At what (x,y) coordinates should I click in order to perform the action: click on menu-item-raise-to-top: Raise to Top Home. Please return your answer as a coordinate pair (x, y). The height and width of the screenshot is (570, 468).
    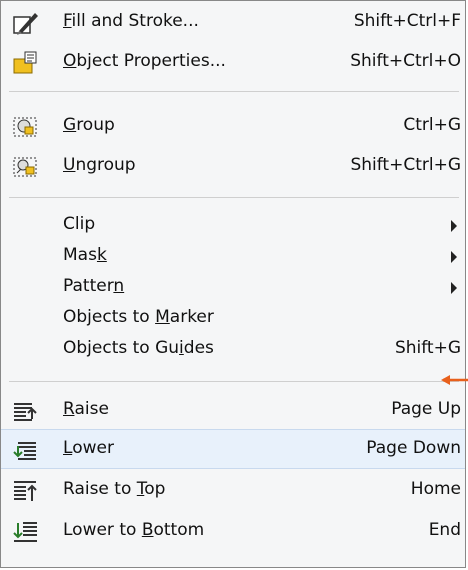
    Looking at the image, I should click on (233, 491).